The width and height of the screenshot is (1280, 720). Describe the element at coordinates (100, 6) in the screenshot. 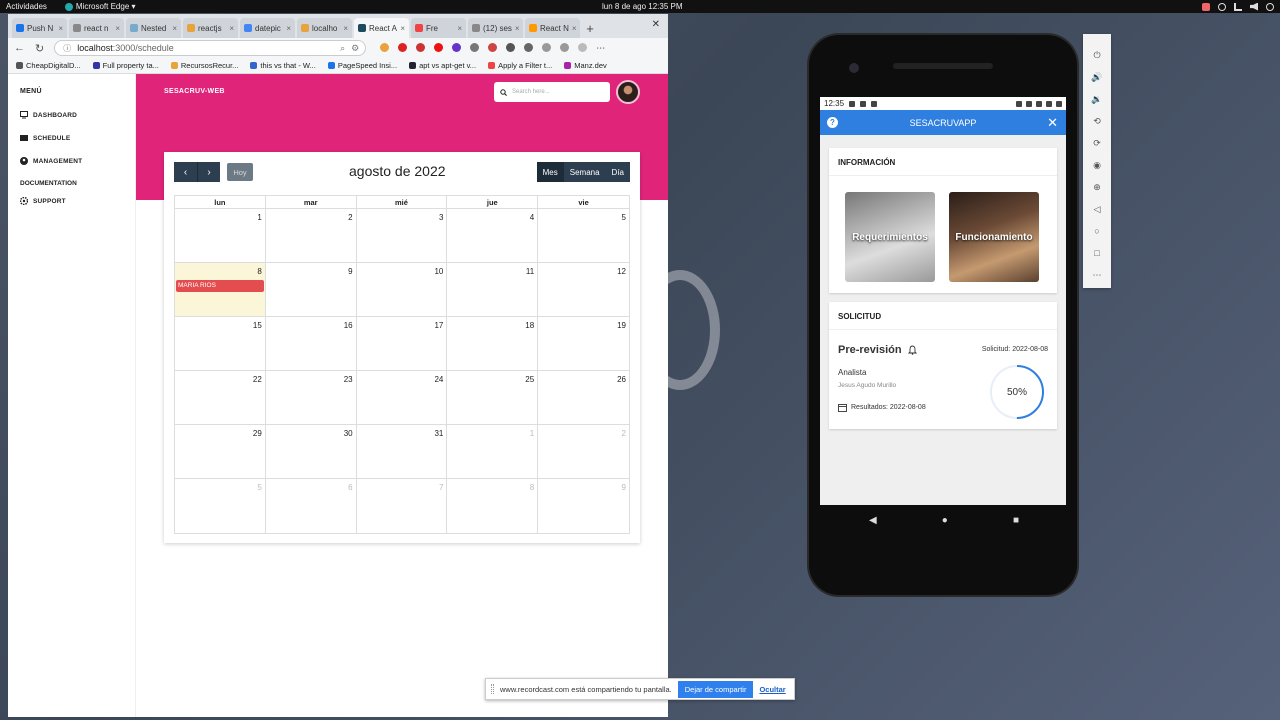

I see `app-menu: Microsoft Edge ▾` at that location.